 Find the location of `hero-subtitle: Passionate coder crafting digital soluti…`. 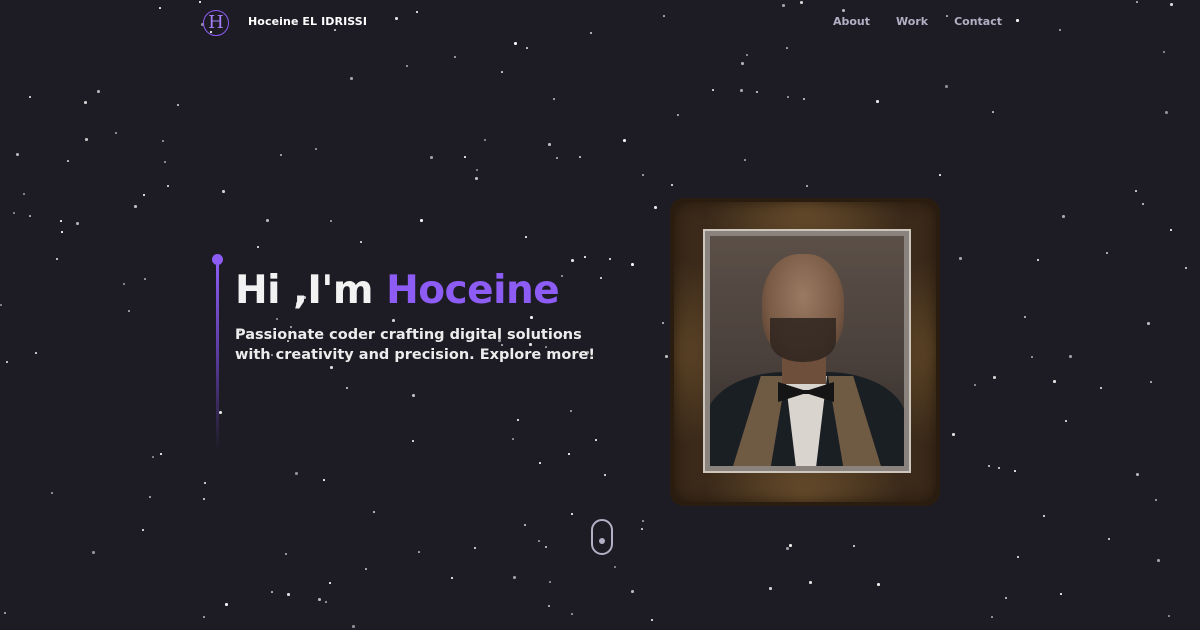

hero-subtitle: Passionate coder crafting digital soluti… is located at coordinates (415, 345).